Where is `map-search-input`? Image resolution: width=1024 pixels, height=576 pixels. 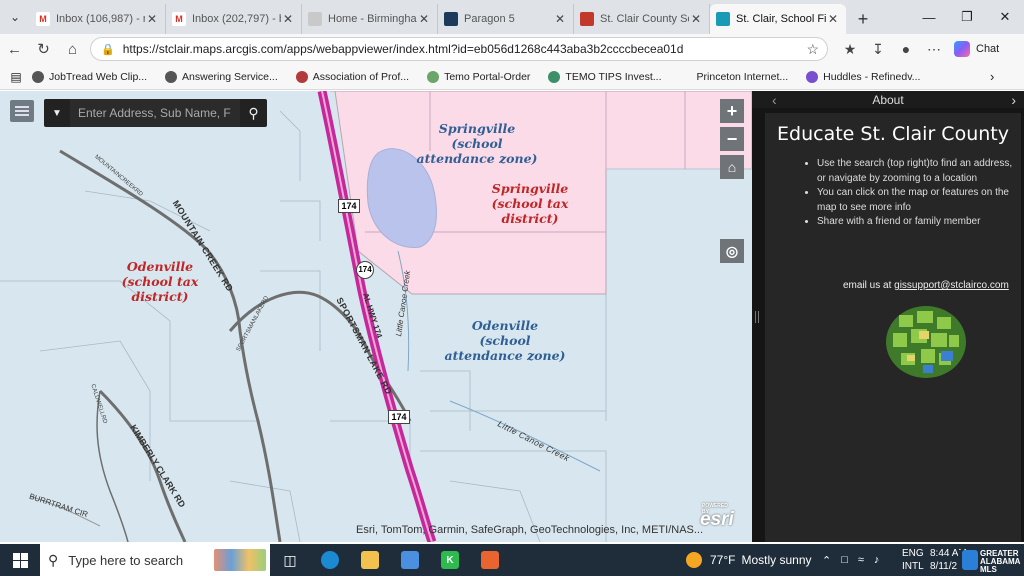
map-search-input is located at coordinates (155, 113).